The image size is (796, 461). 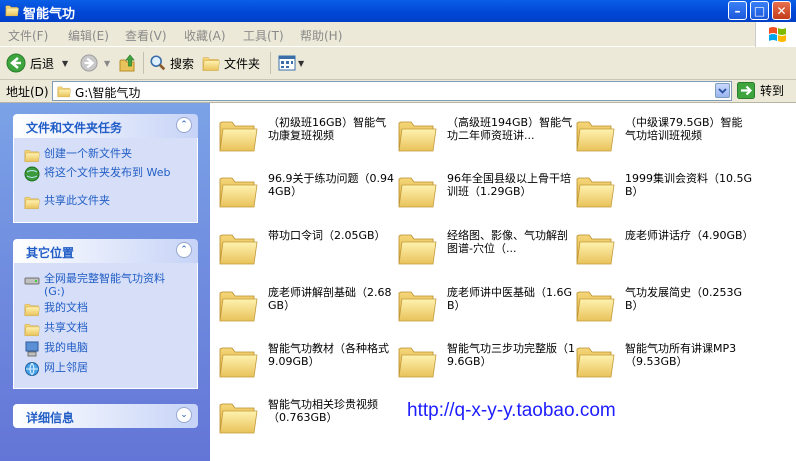 I want to click on tasks-panel-header: 文件和文件夹任务 ⌃, so click(x=105, y=126).